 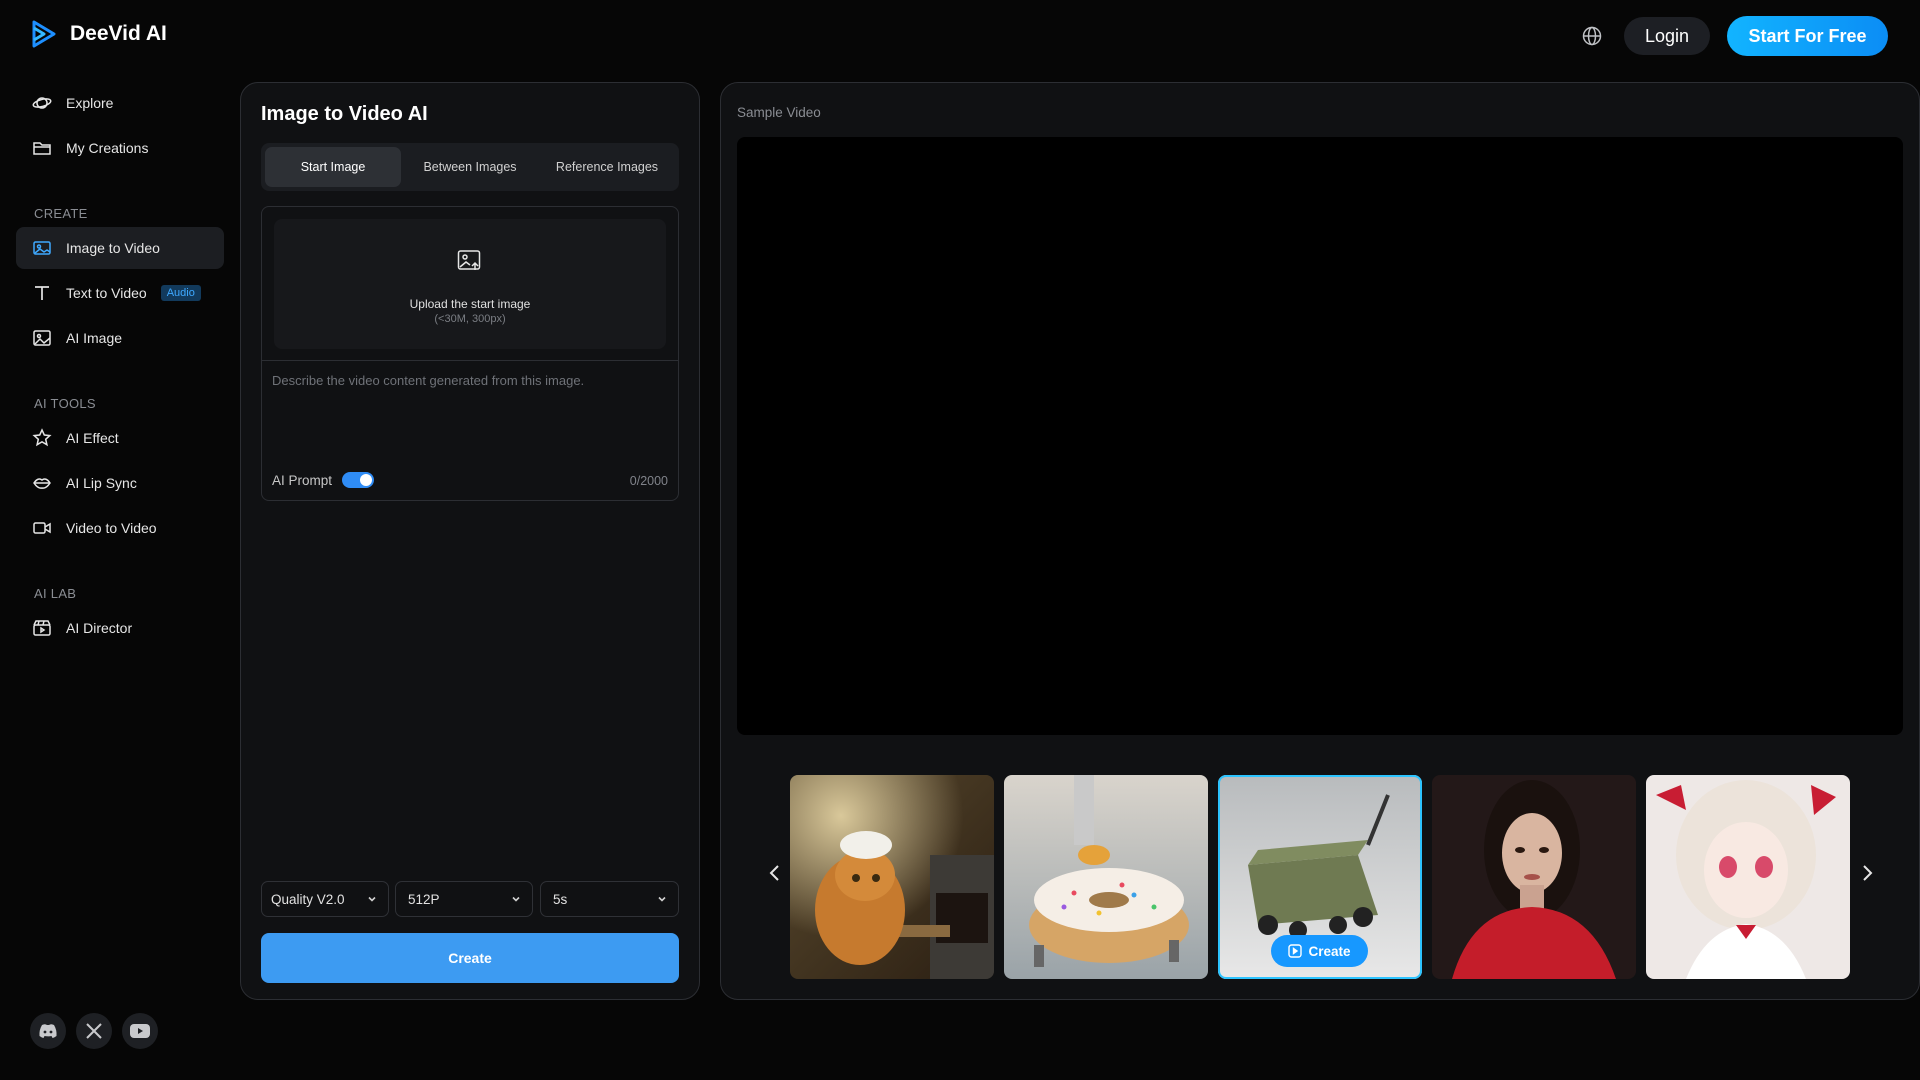 I want to click on sidebar-item-label: My Creations, so click(x=107, y=148).